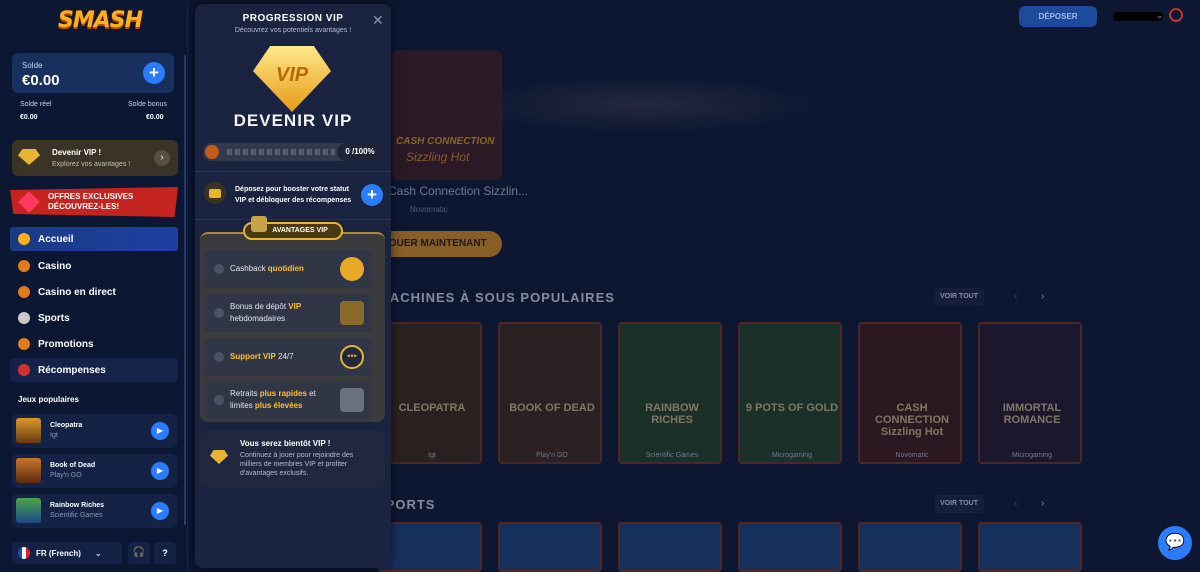 Image resolution: width=1200 pixels, height=572 pixels. I want to click on nav-item-accueil: Accueil, so click(94, 239).